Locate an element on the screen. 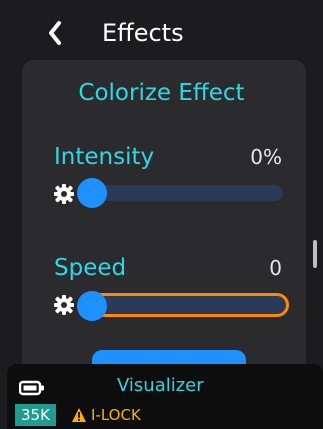 This screenshot has width=323, height=429. lock-warning: I-LOCK is located at coordinates (106, 415).